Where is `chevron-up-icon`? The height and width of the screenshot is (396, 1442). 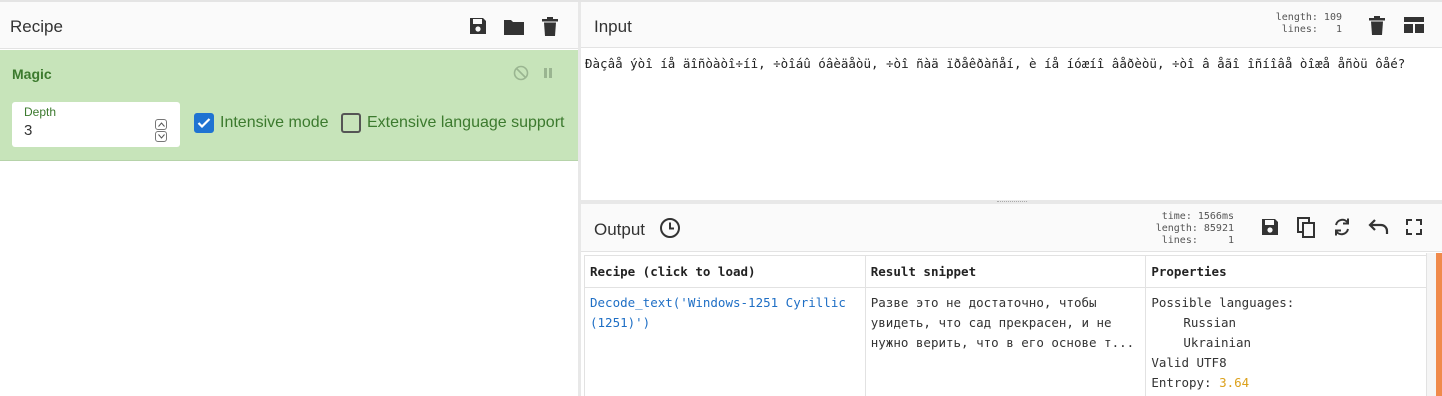
chevron-up-icon is located at coordinates (161, 124).